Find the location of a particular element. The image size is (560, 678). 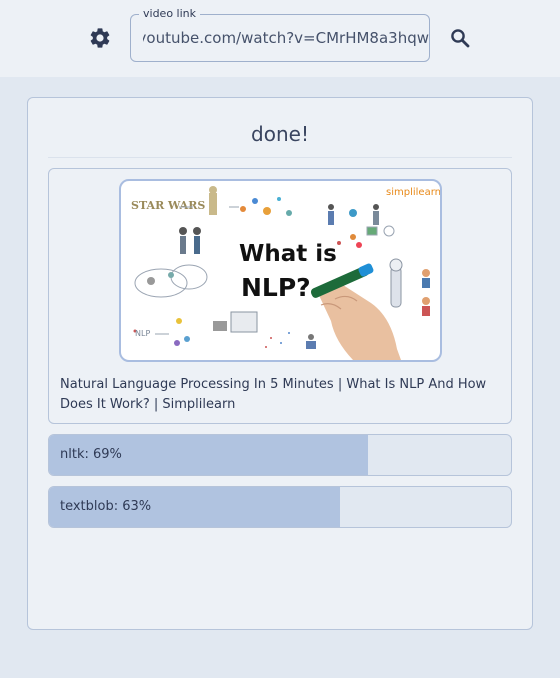

thumbnail-headline-2: NLP? is located at coordinates (276, 287).